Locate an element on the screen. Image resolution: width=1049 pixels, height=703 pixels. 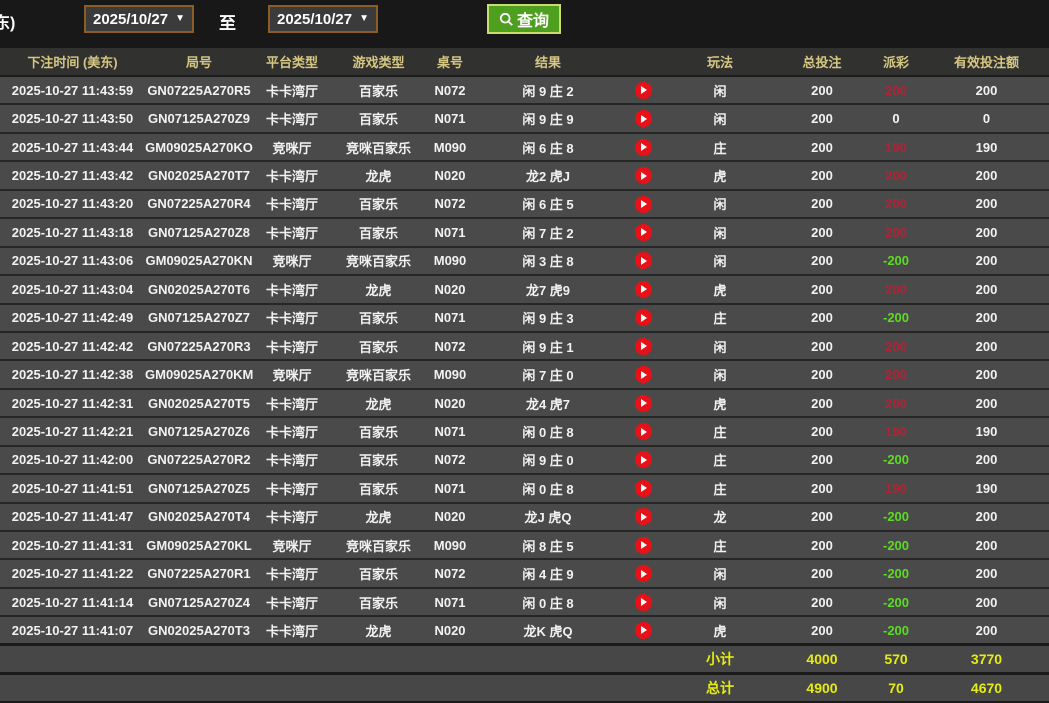
valid-bet-cell: 190 is located at coordinates (986, 147).